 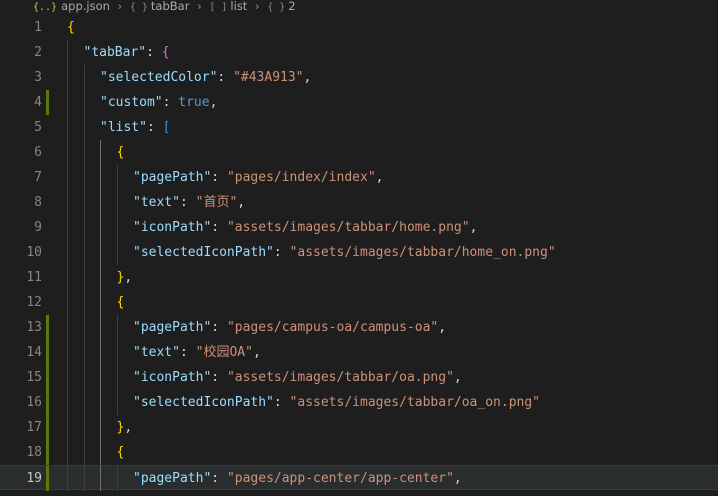 I want to click on code-text: "tabBar": {, so click(x=127, y=52).